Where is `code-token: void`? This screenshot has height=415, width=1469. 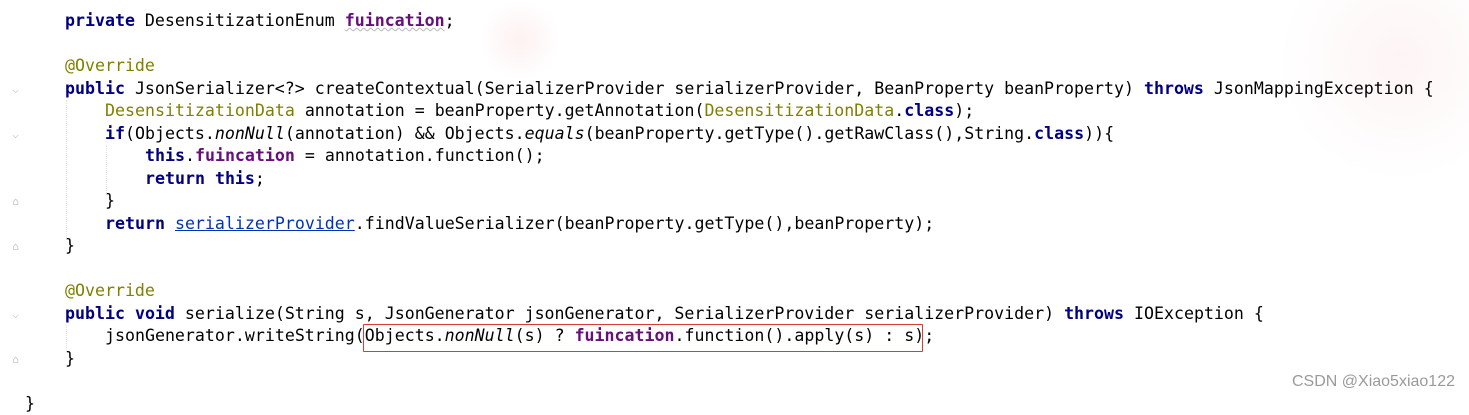 code-token: void is located at coordinates (155, 313).